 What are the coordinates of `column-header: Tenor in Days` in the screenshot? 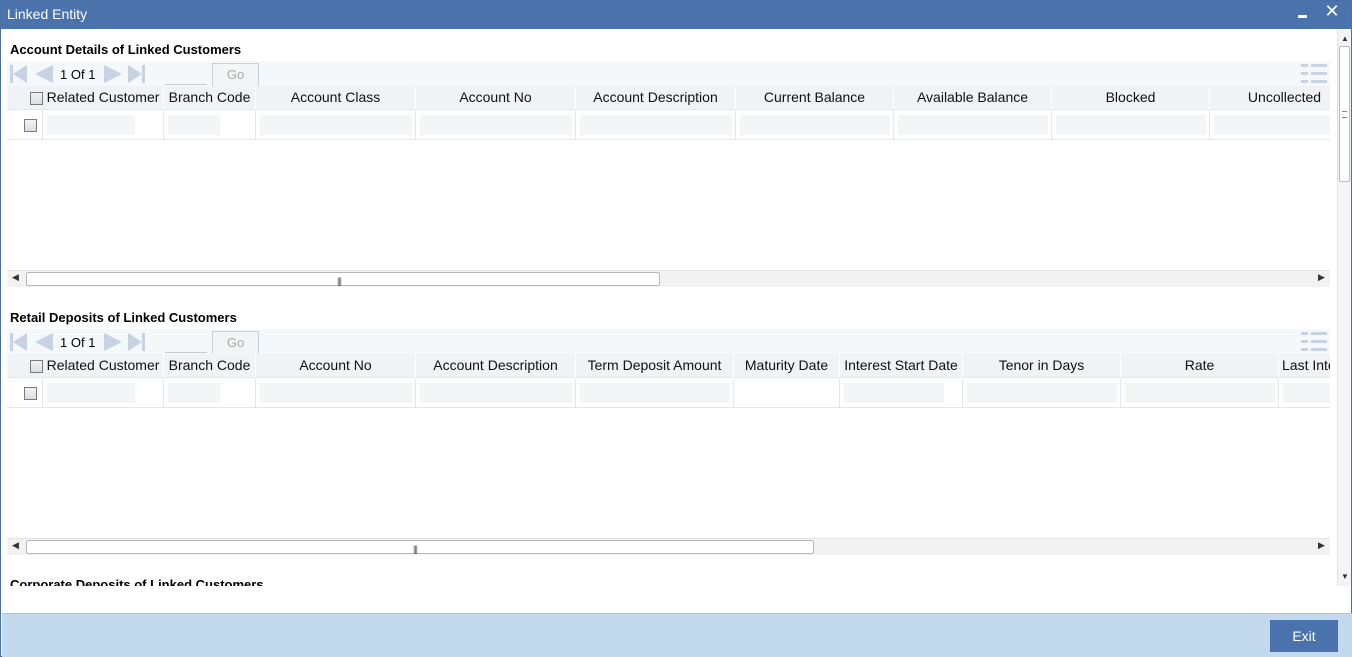 It's located at (1042, 366).